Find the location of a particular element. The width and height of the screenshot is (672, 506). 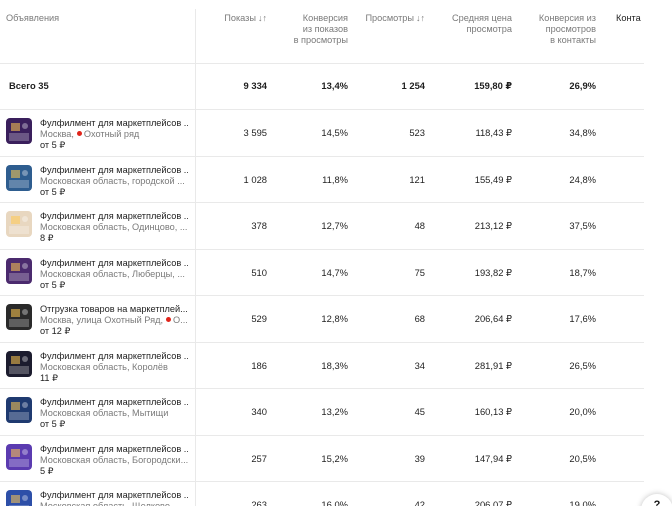

cell-conversion-contacts: 20,5% is located at coordinates (582, 458).